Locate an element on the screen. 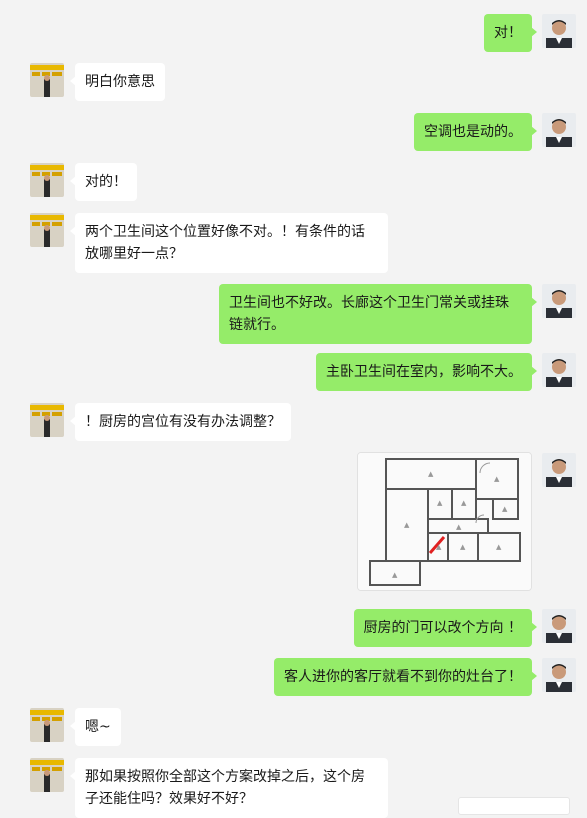 This screenshot has width=587, height=818. message-bubble-self: 空调也是动的。 is located at coordinates (475, 132).